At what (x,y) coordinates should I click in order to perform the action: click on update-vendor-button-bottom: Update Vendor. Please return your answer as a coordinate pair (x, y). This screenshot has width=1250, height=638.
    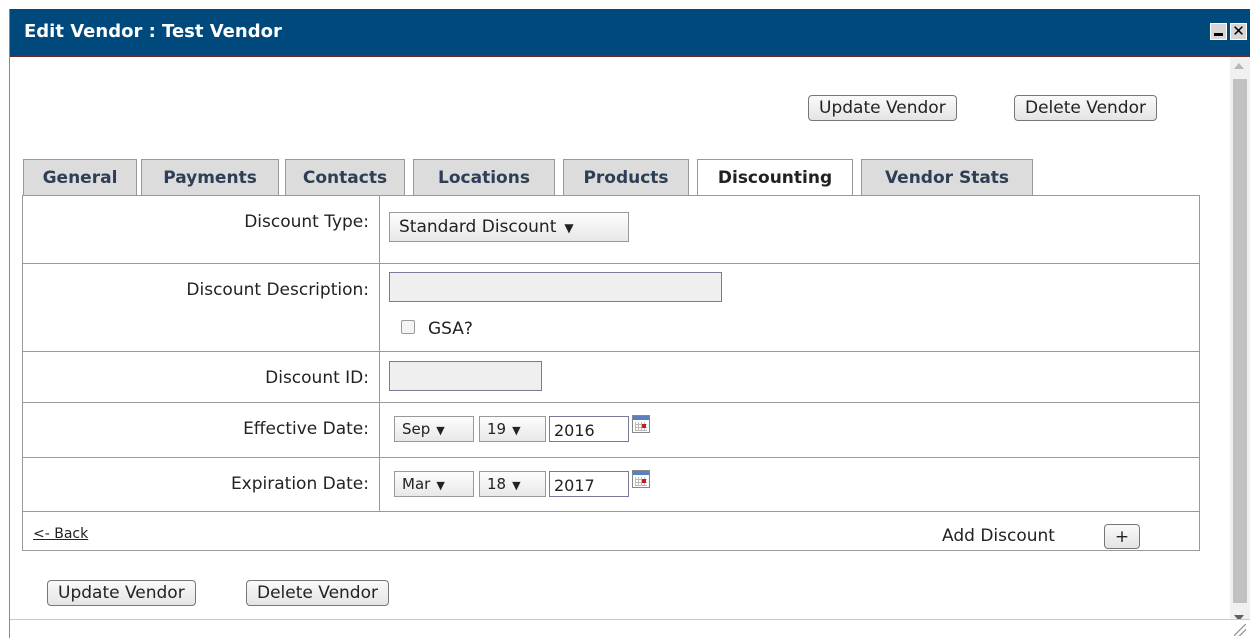
    Looking at the image, I should click on (121, 593).